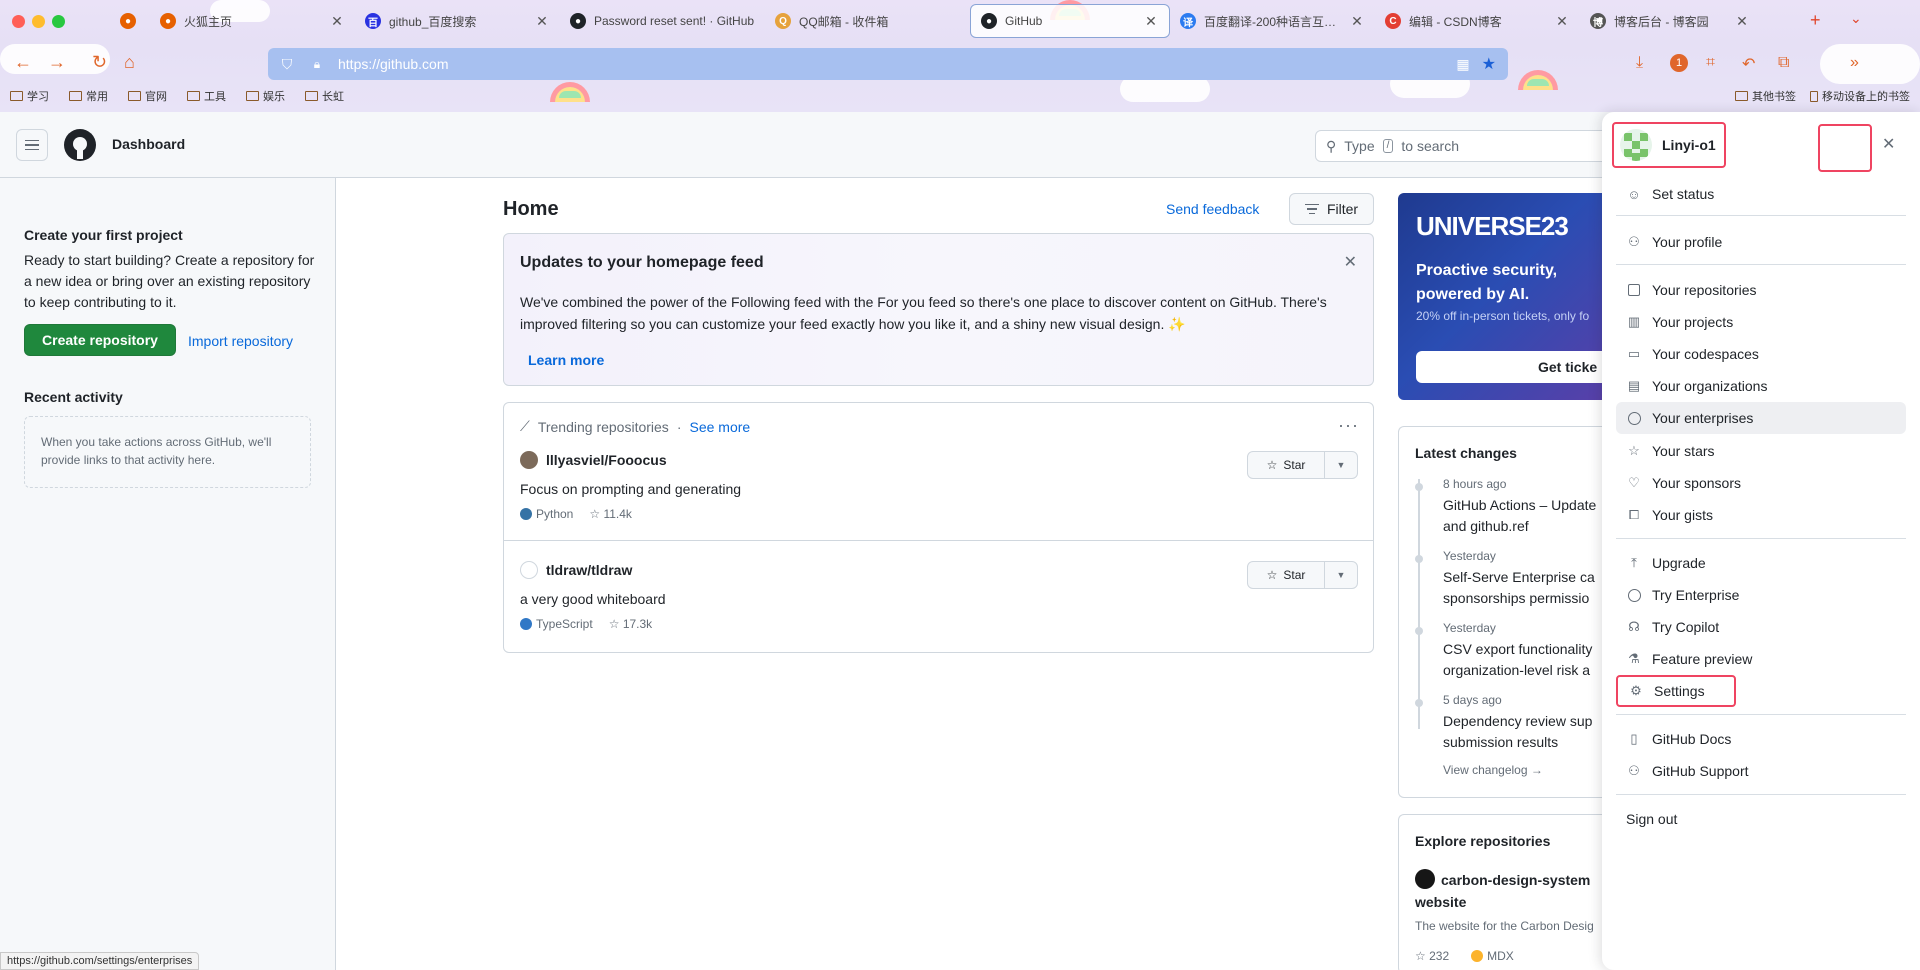 Image resolution: width=1920 pixels, height=970 pixels. I want to click on home-icon: ⌂, so click(129, 62).